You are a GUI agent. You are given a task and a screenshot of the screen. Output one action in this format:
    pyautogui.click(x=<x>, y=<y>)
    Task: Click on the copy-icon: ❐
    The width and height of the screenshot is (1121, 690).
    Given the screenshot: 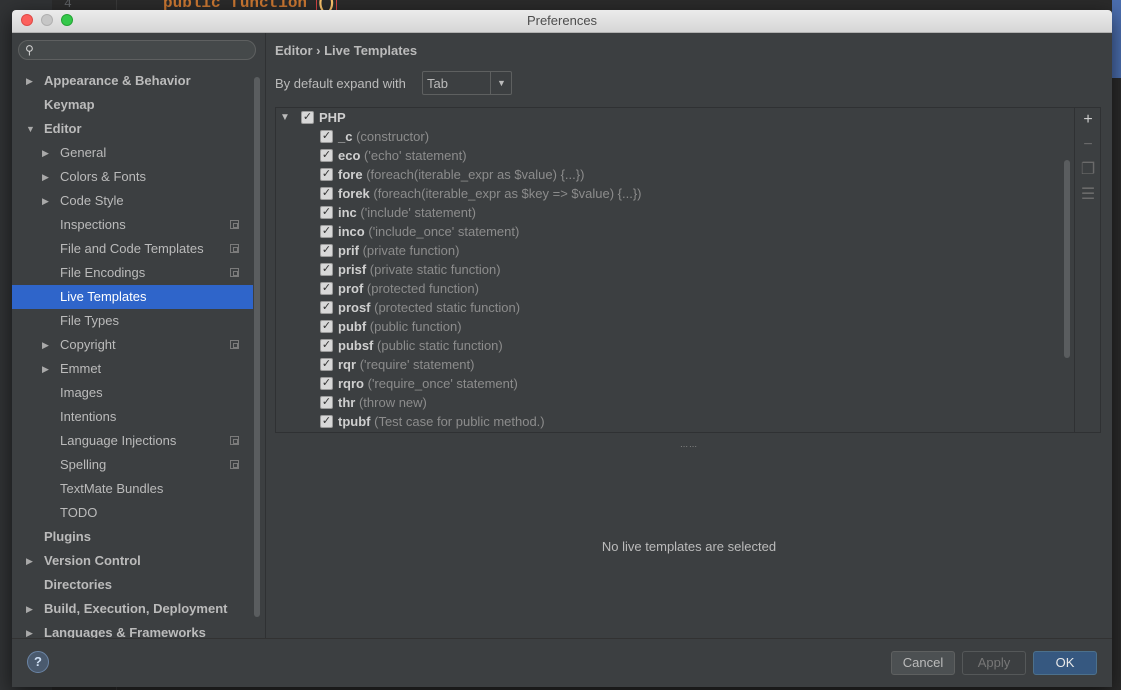 What is the action you would take?
    pyautogui.click(x=1088, y=170)
    